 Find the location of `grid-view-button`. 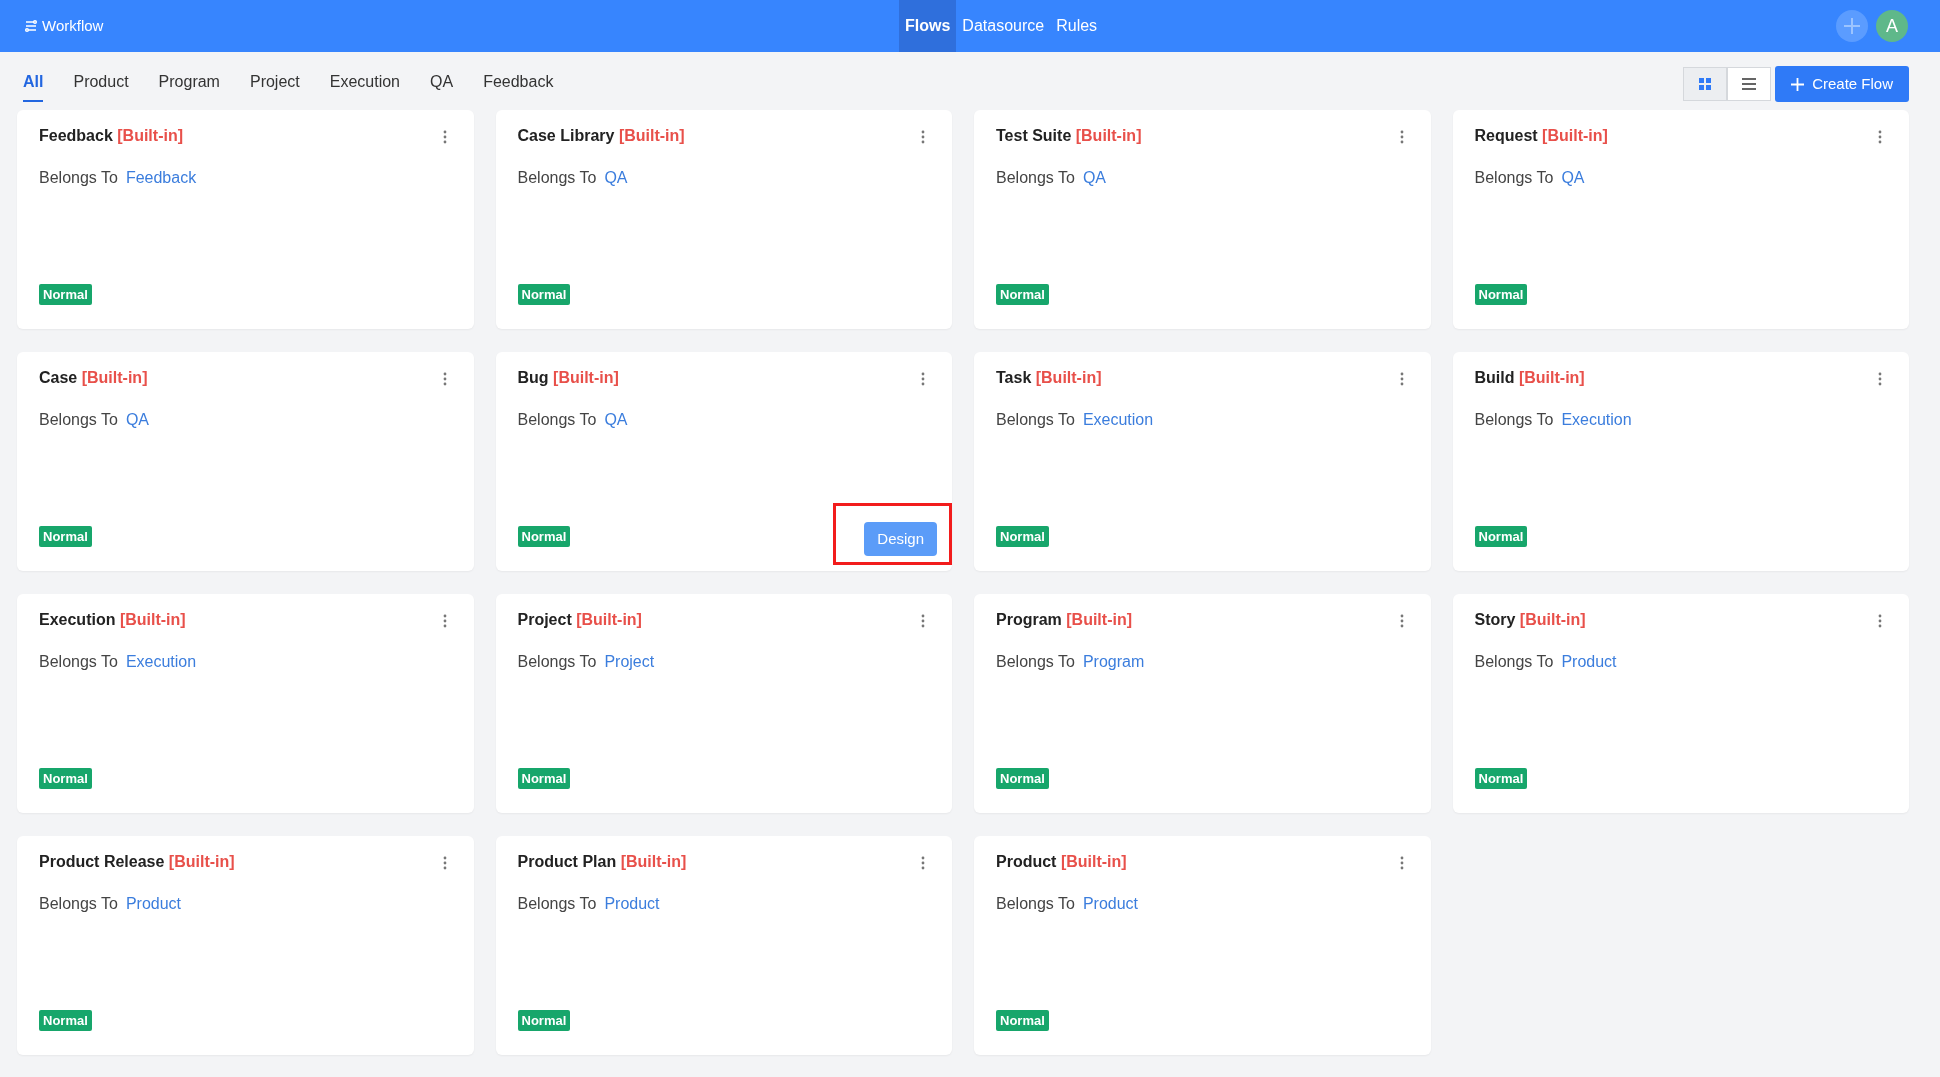

grid-view-button is located at coordinates (1705, 84).